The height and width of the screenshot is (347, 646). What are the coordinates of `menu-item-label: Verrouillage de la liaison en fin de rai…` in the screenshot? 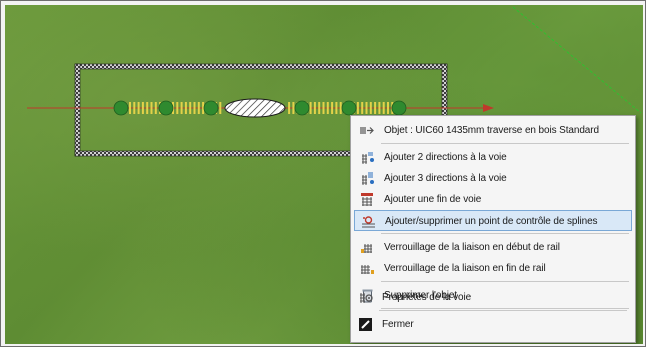 It's located at (465, 268).